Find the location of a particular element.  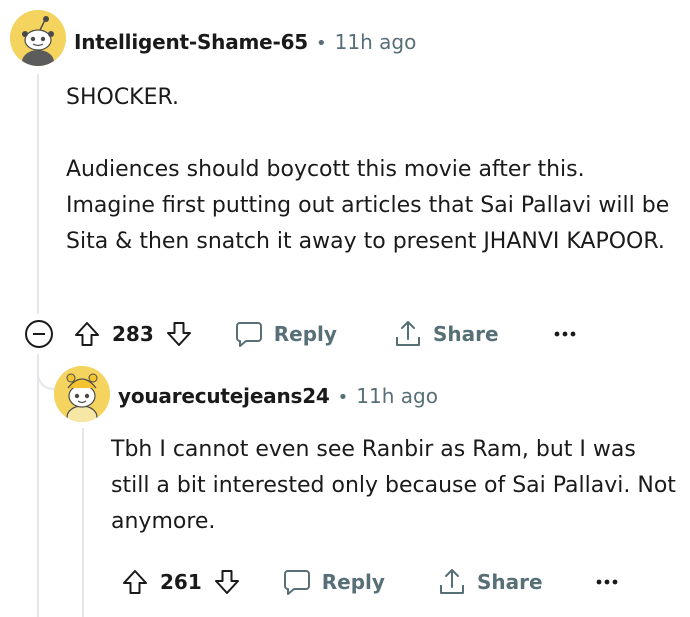

thread-line-main-lower is located at coordinates (38, 485).